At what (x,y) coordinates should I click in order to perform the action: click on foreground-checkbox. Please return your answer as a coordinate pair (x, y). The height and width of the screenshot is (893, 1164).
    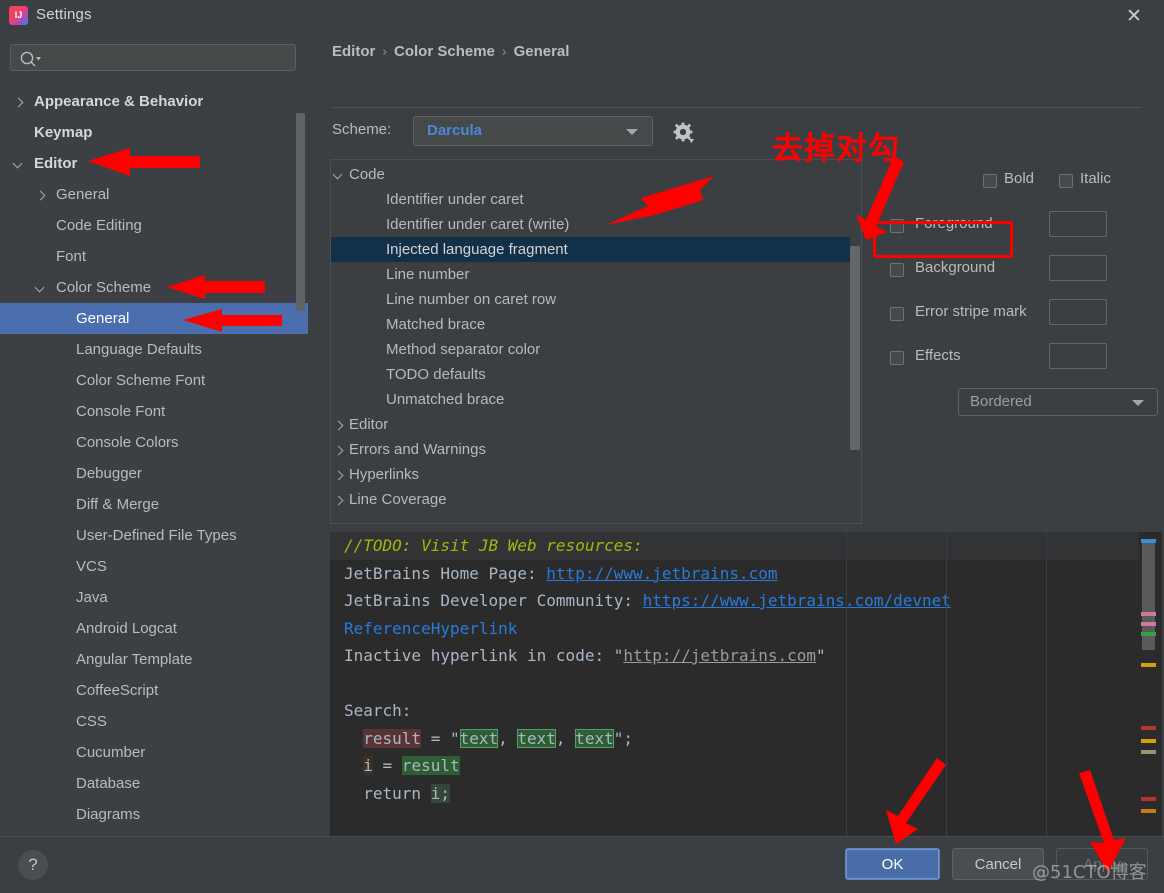
    Looking at the image, I should click on (897, 226).